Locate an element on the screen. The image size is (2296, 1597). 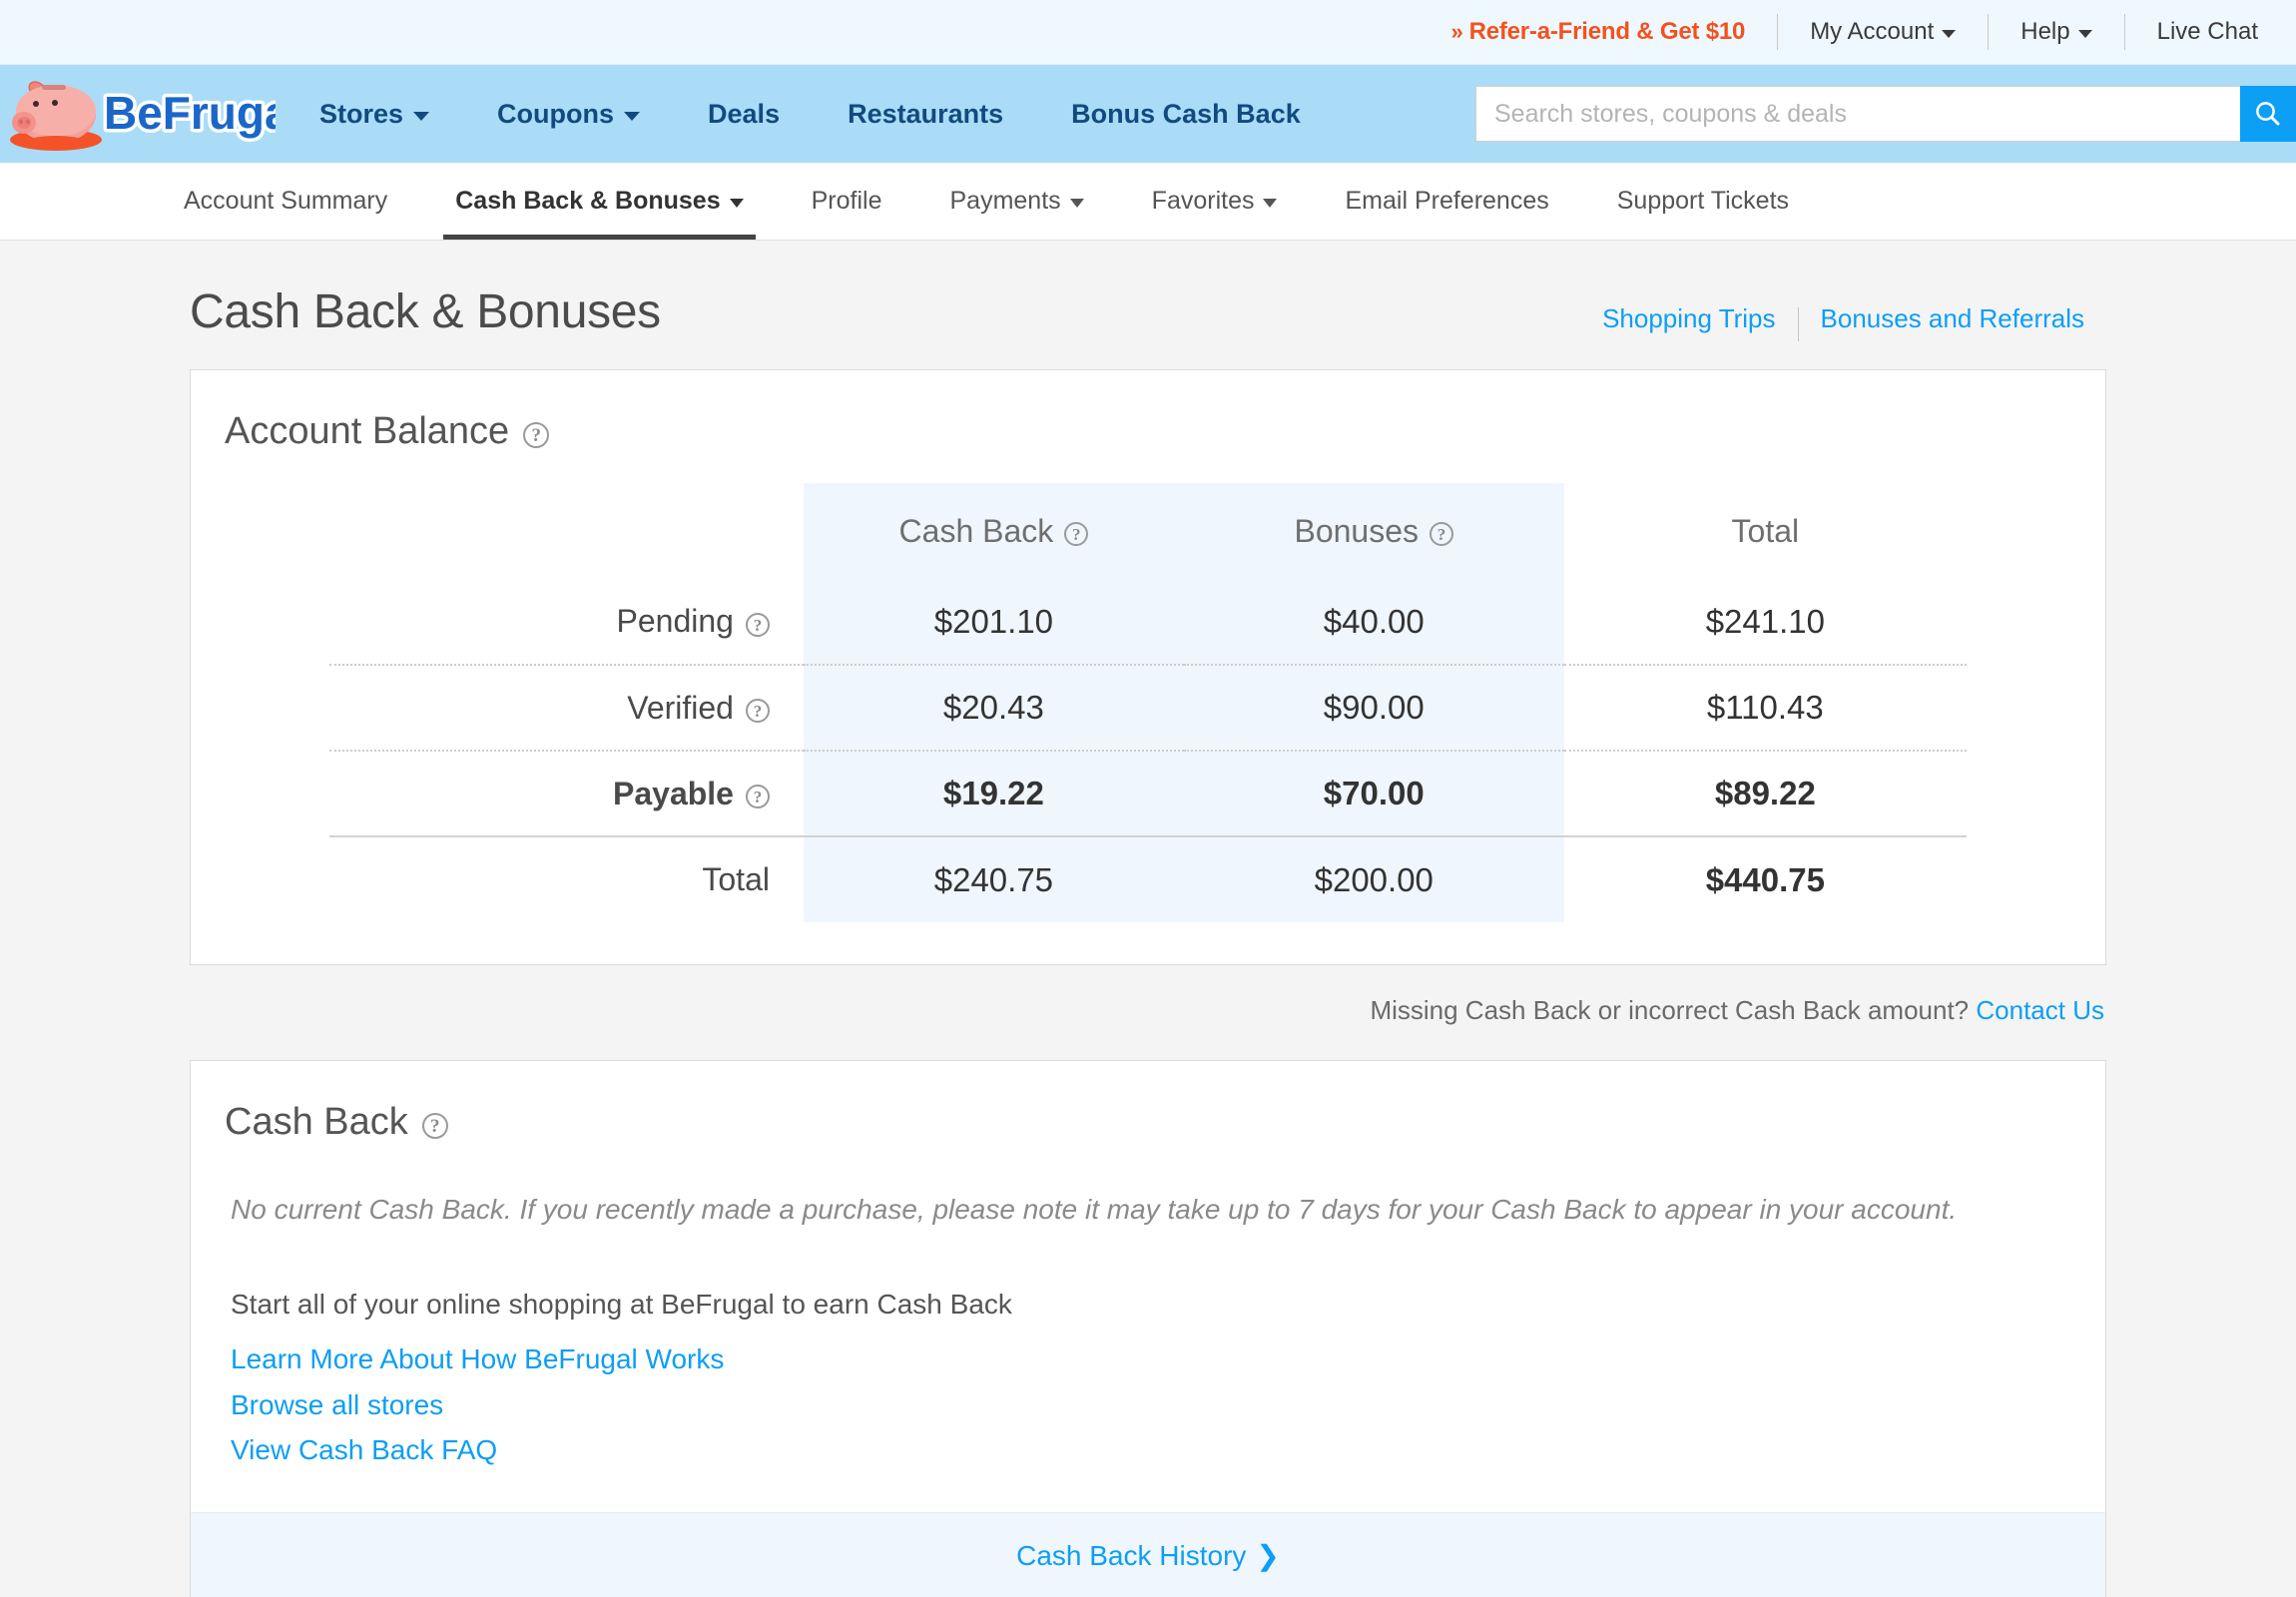
header-total-label: Total is located at coordinates (1766, 530).